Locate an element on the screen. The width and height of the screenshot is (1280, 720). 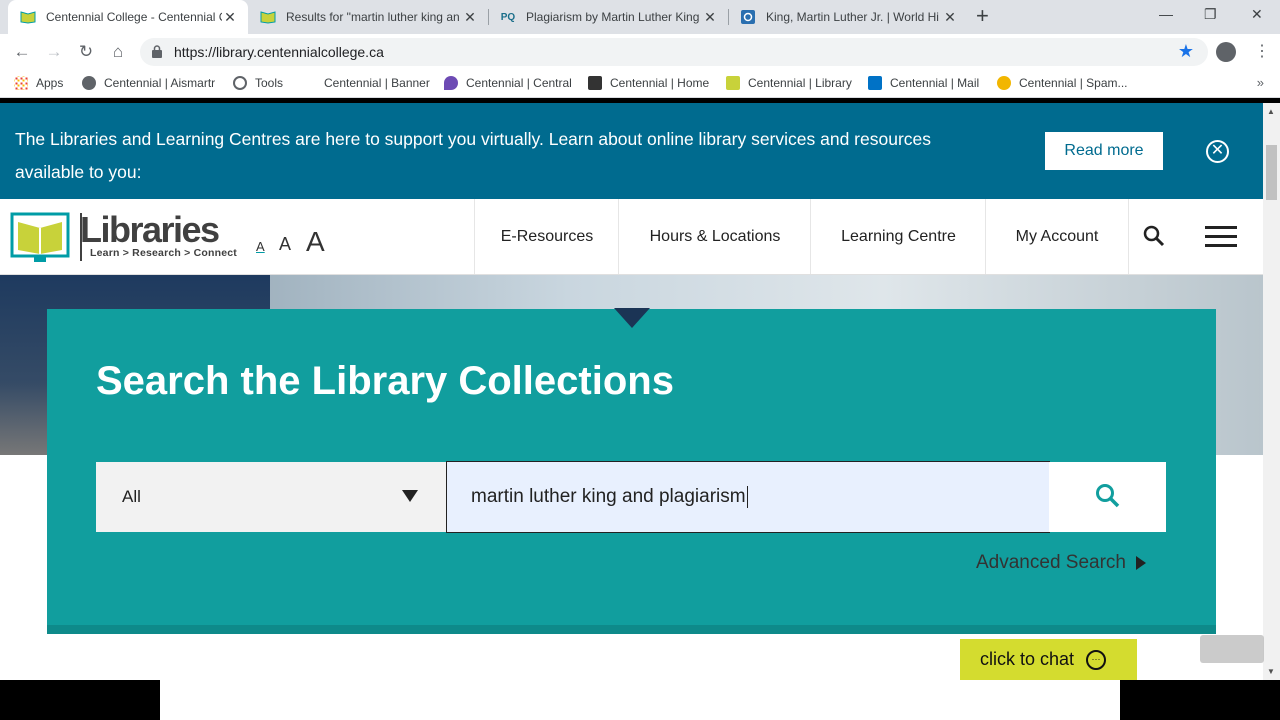
new-tab-icon: + is located at coordinates (982, 16).